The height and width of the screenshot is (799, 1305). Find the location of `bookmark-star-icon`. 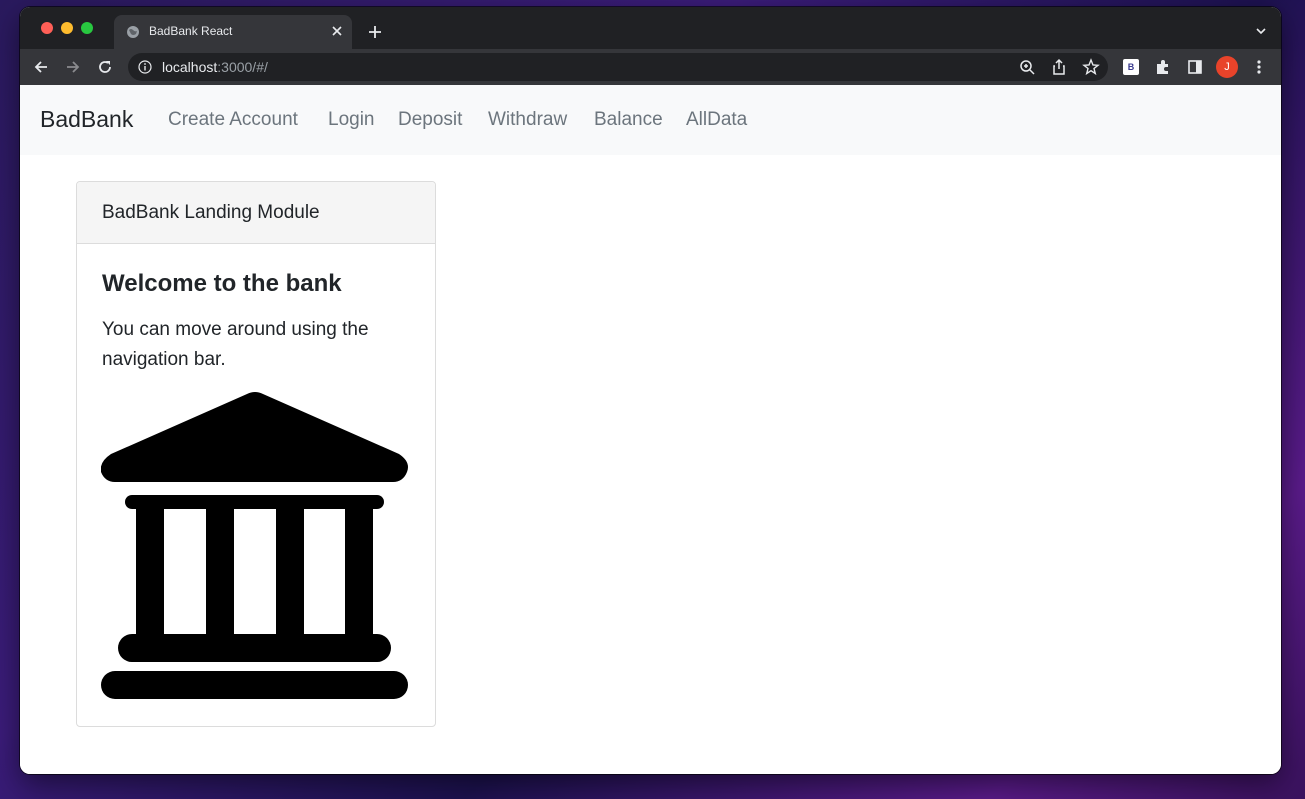

bookmark-star-icon is located at coordinates (1091, 67).